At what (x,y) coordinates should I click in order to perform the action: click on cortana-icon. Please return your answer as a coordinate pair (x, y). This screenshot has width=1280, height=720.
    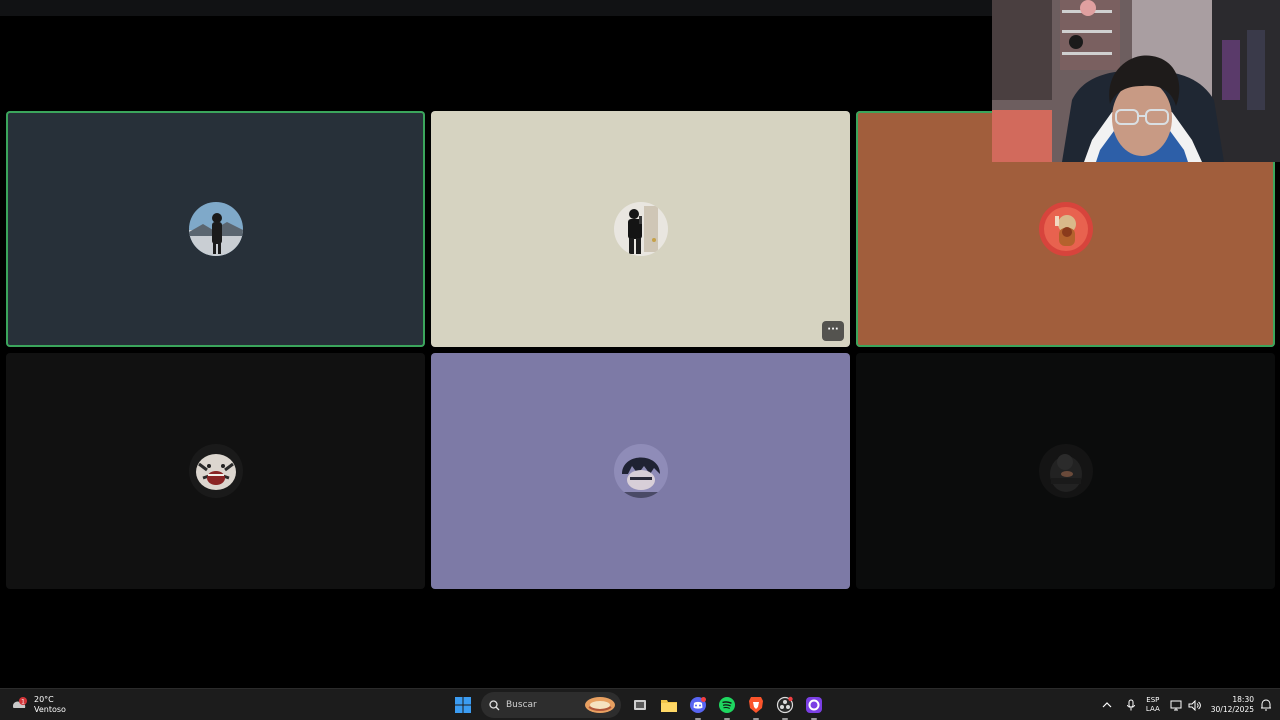
    Looking at the image, I should click on (814, 705).